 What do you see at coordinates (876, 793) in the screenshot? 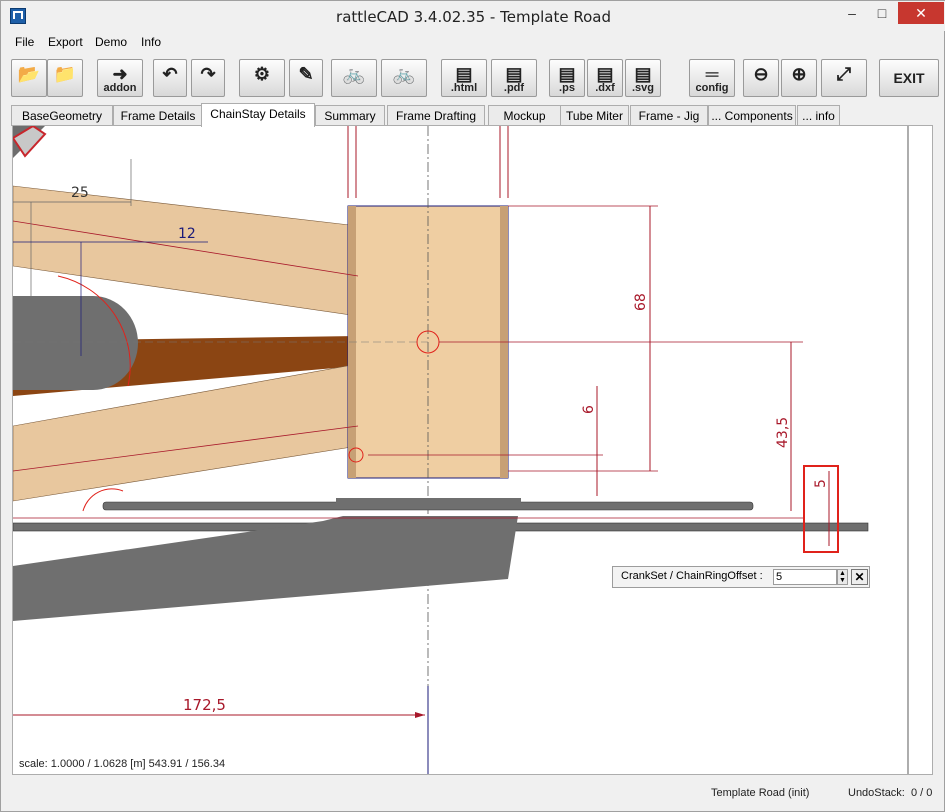
I see `undo-stack-label: UndoStack:` at bounding box center [876, 793].